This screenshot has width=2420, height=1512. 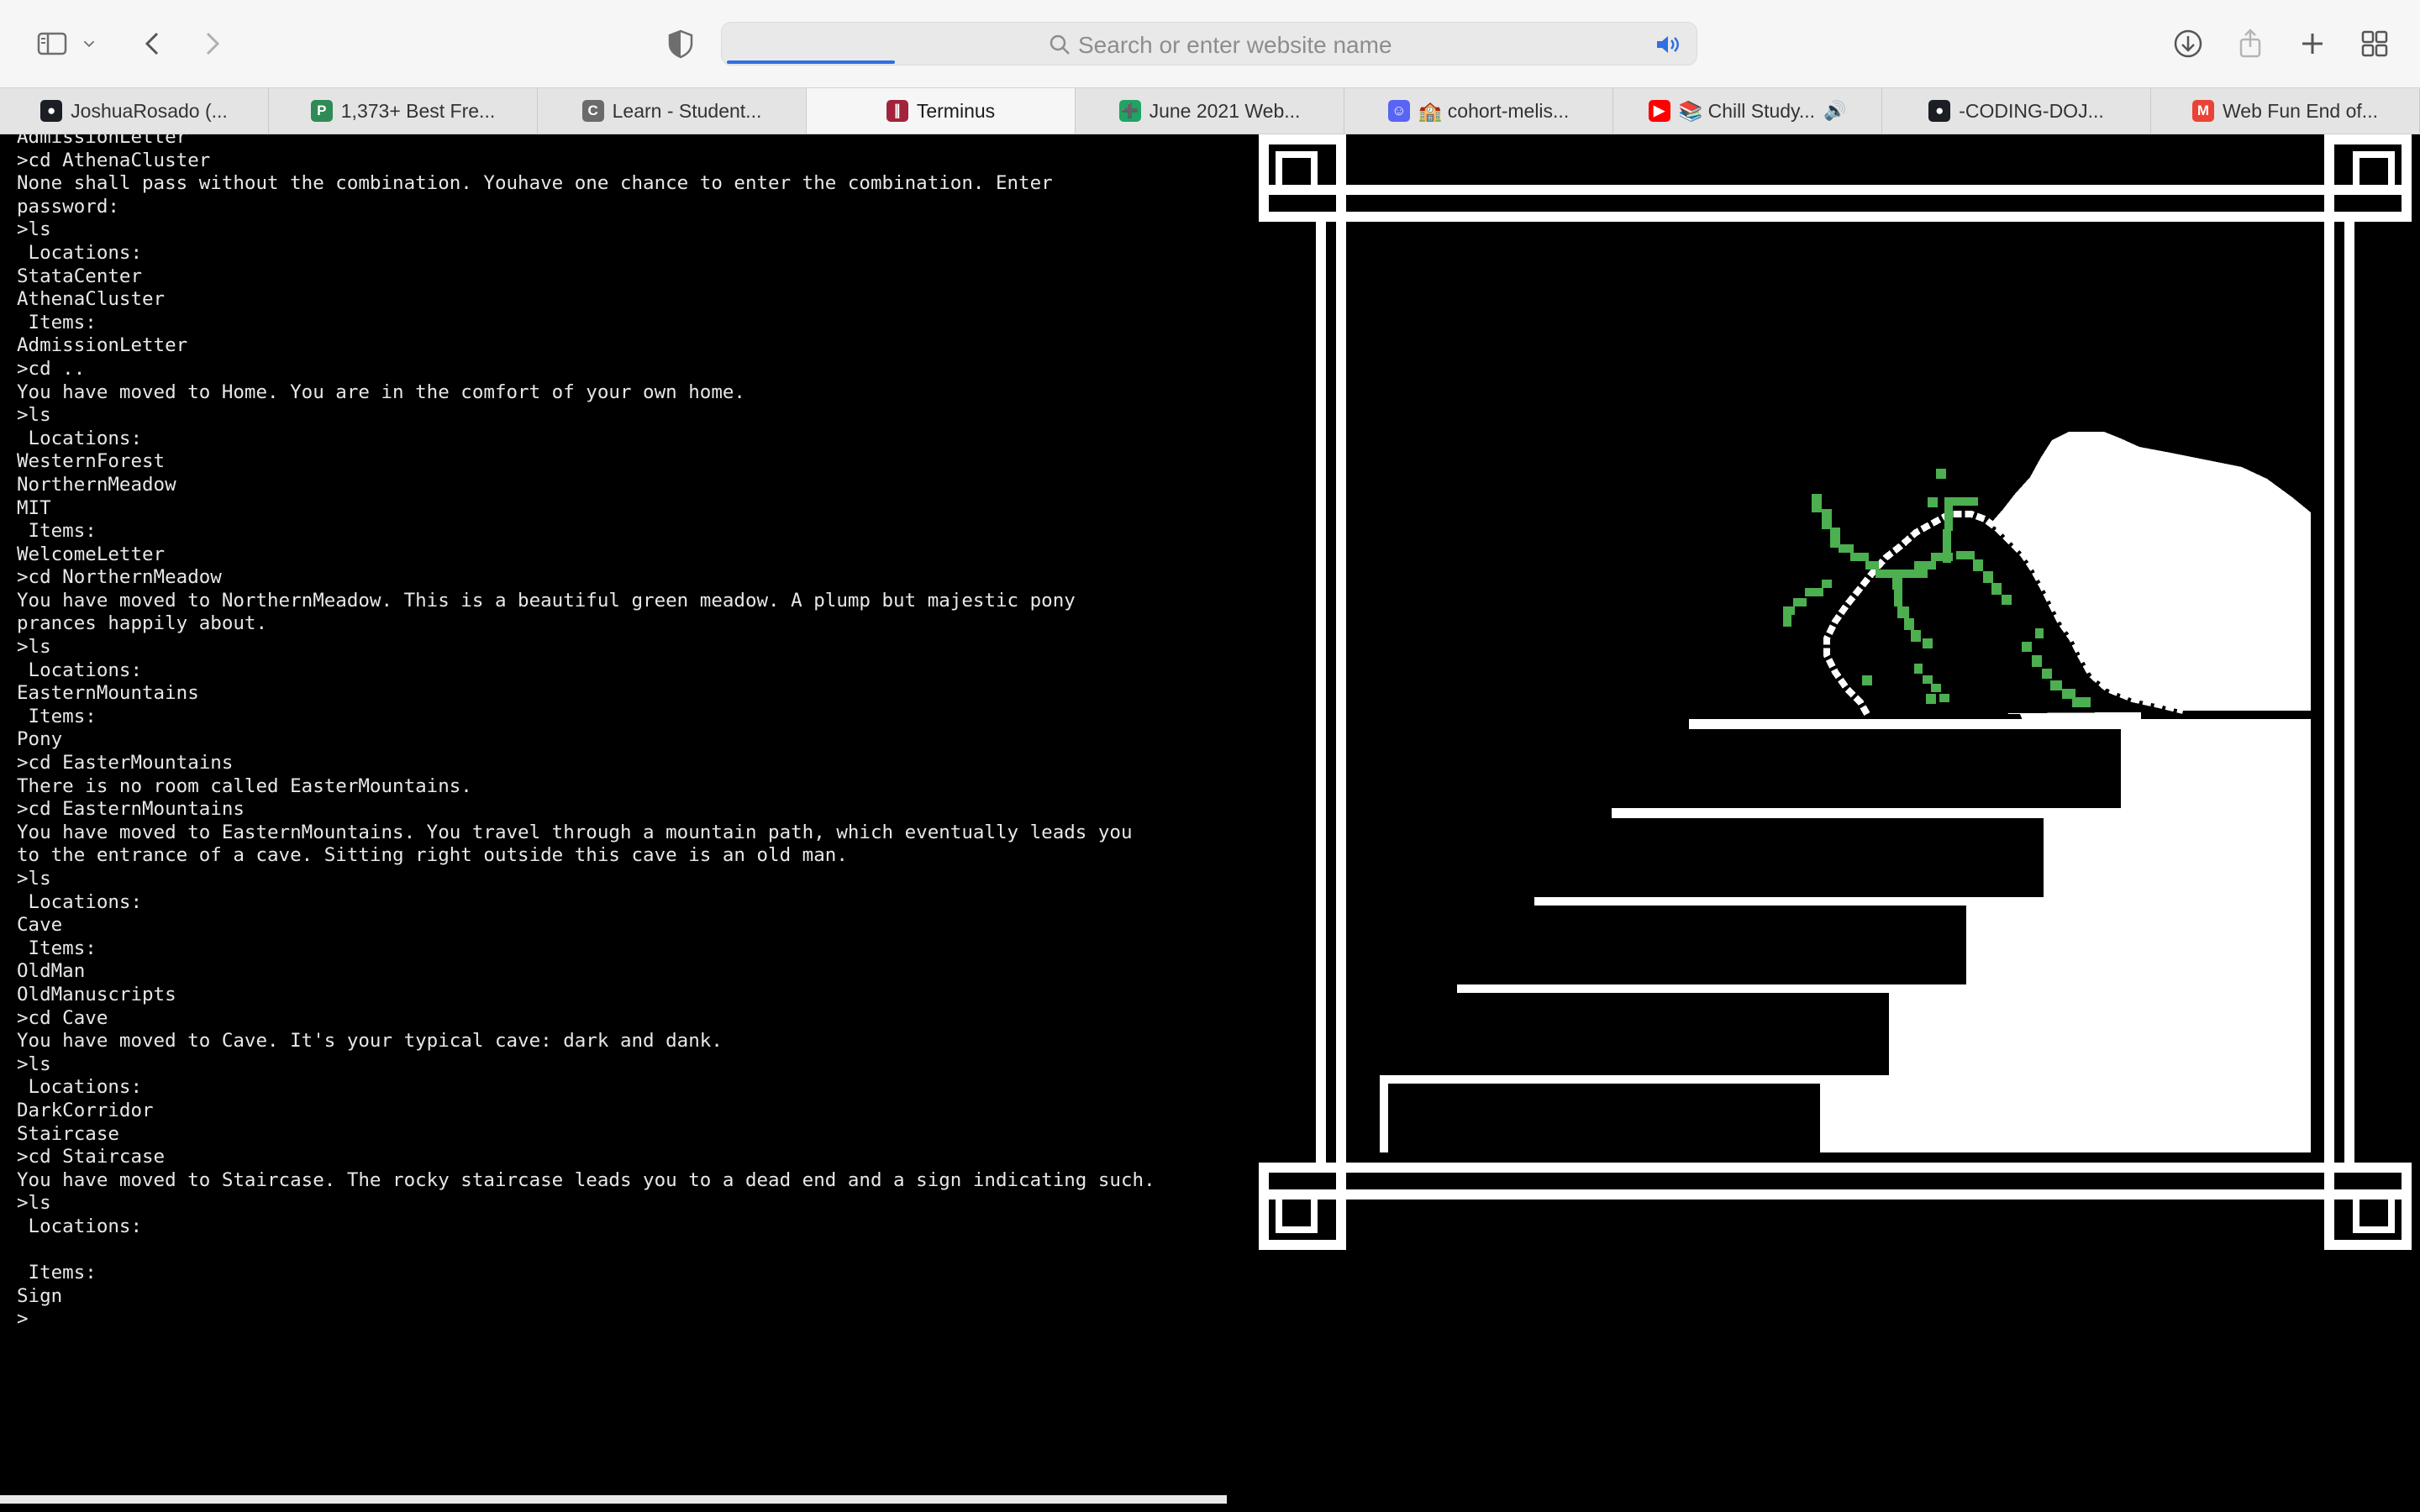 I want to click on terminal-line: >cd .., so click(x=52, y=368).